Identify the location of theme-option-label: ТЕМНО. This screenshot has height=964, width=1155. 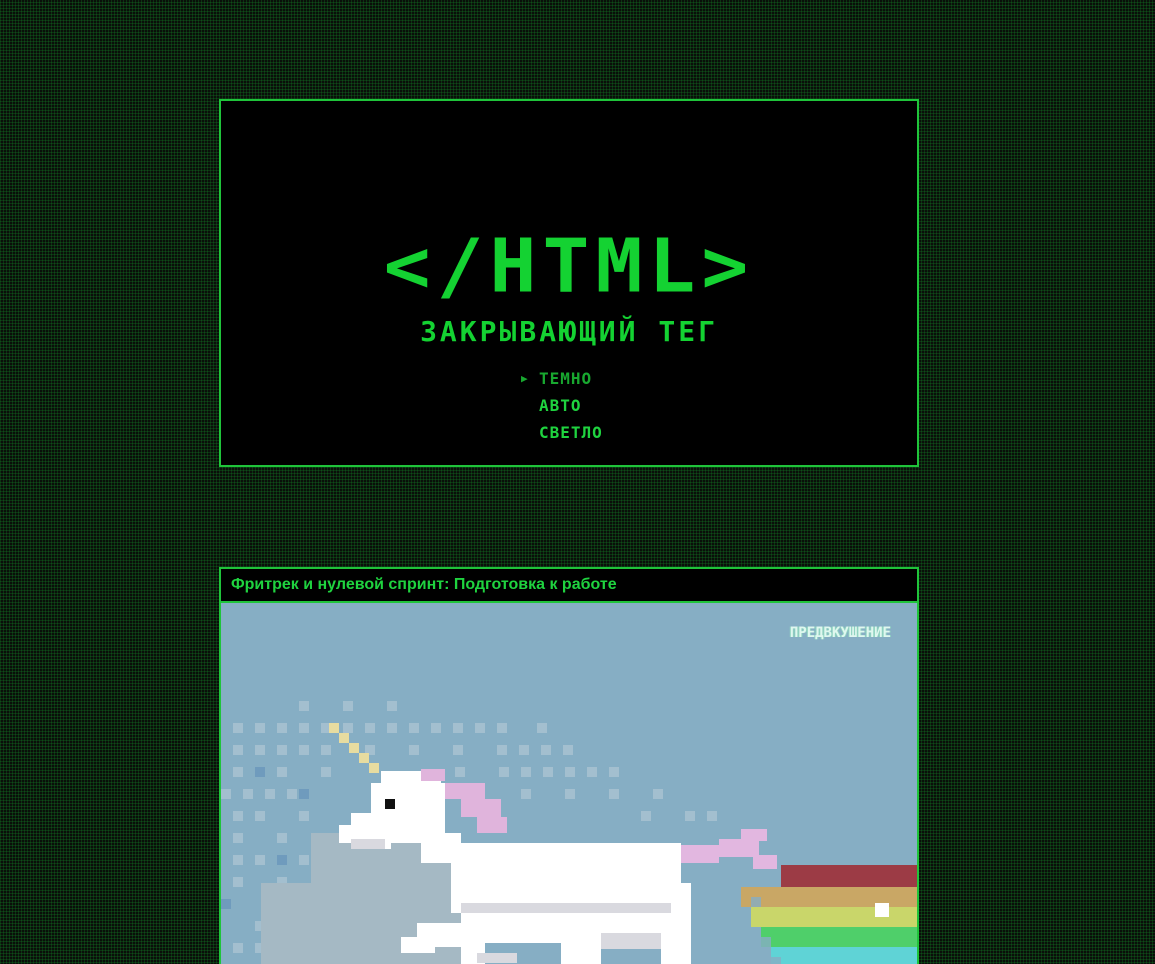
(566, 378).